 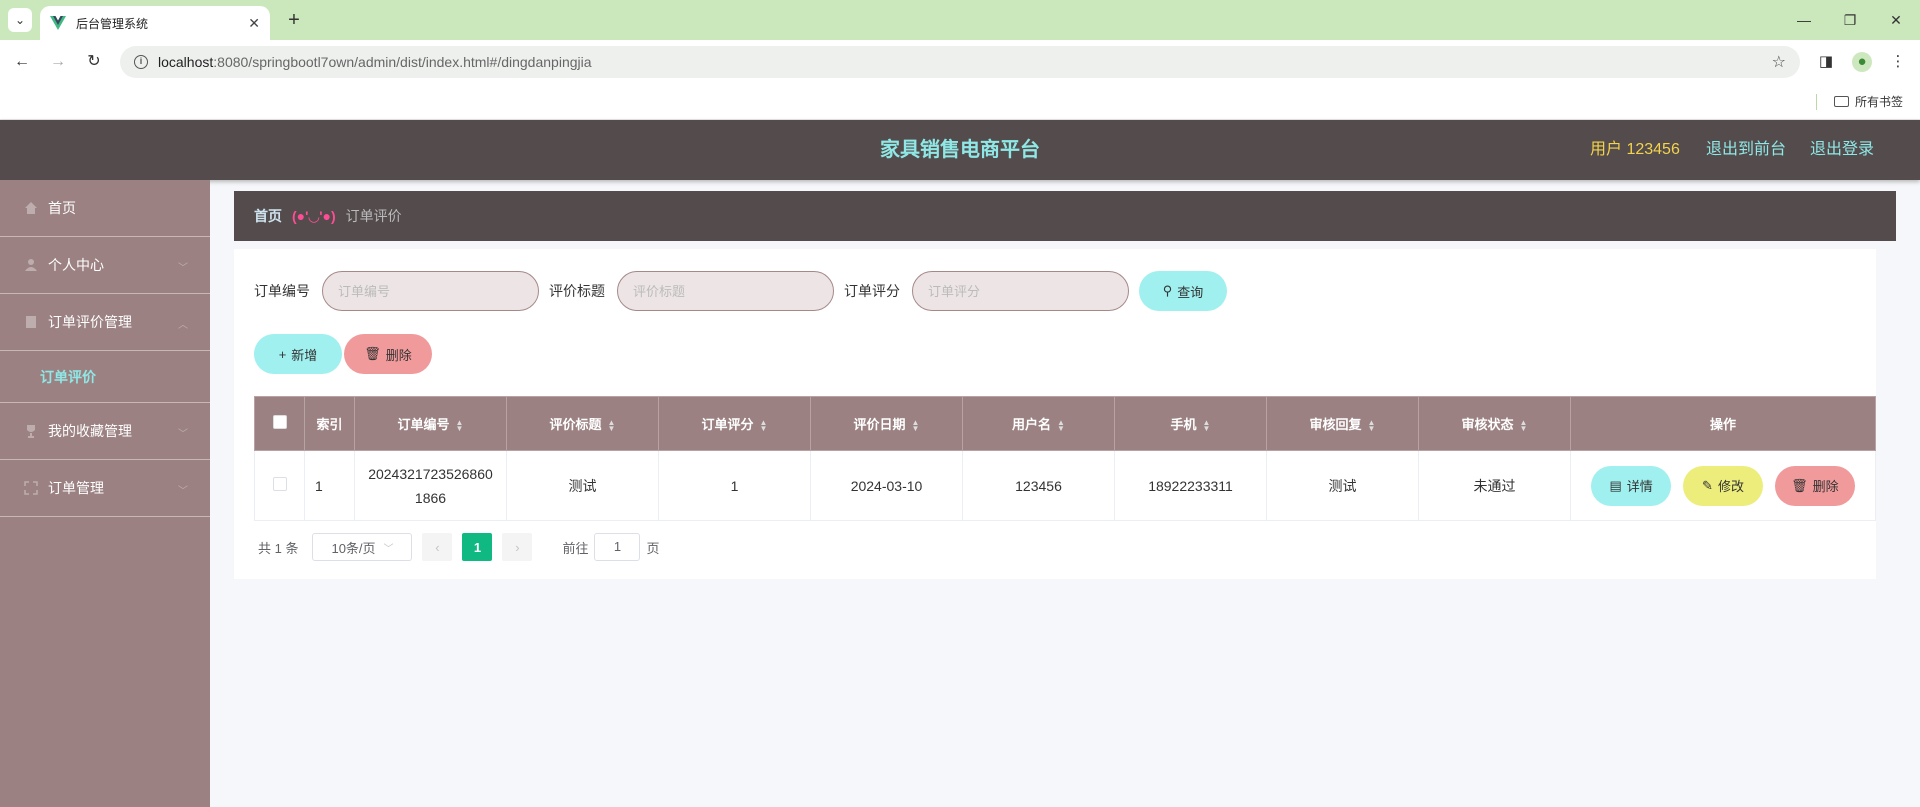 I want to click on col-audit-status: 审核状态 ▲ ▼, so click(x=1494, y=423).